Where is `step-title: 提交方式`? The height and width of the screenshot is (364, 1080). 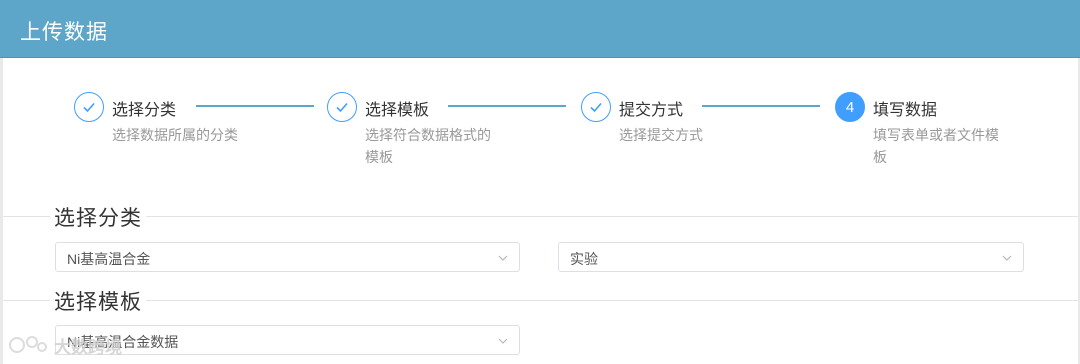 step-title: 提交方式 is located at coordinates (651, 110).